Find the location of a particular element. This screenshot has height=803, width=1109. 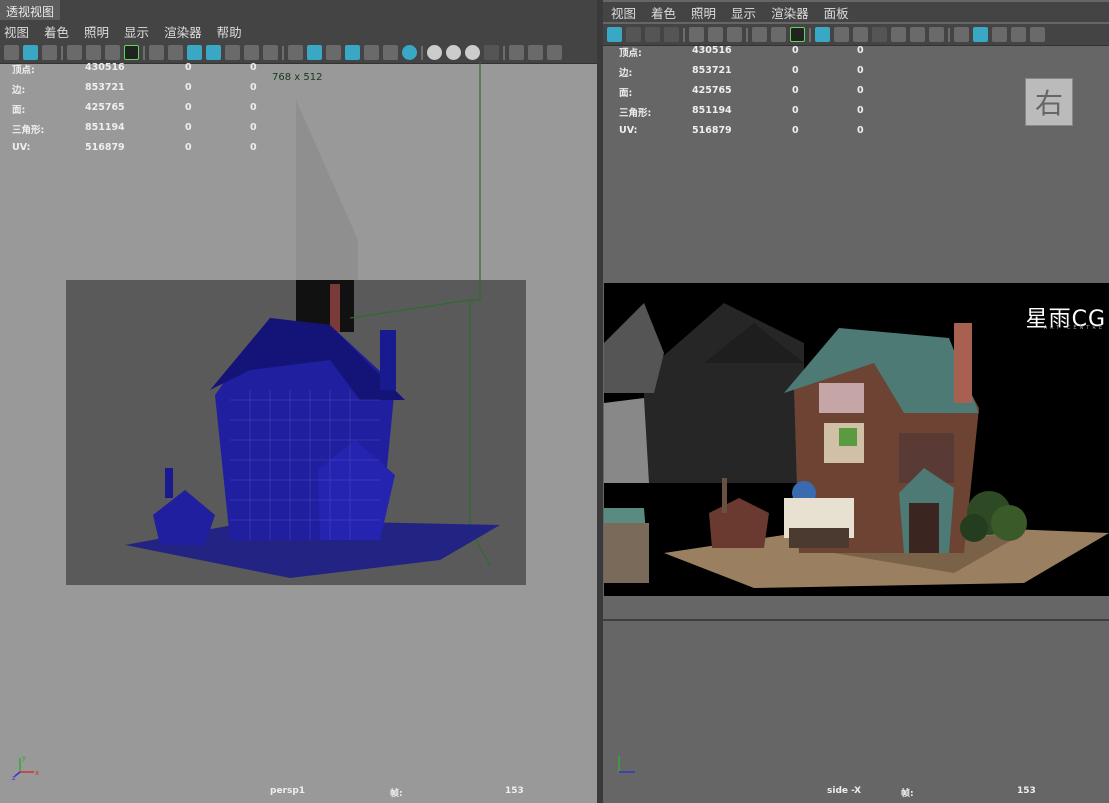

resolution-gate-icon is located at coordinates (860, 34).